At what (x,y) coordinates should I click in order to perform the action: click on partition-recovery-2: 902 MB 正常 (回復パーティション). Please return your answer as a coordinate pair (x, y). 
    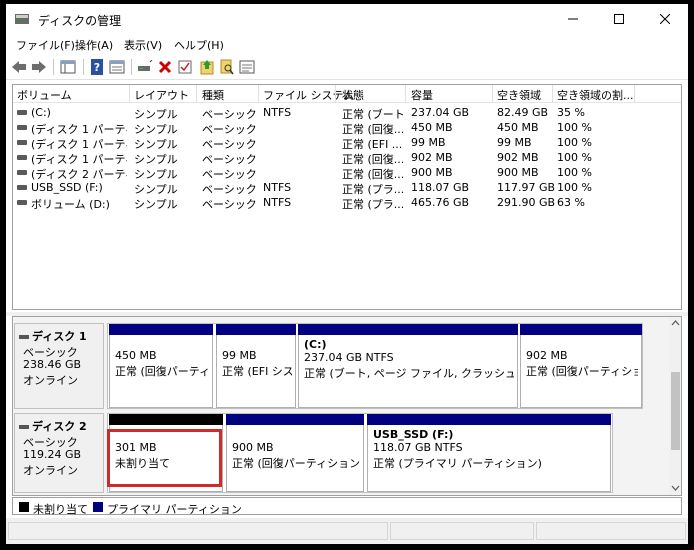
    Looking at the image, I should click on (581, 366).